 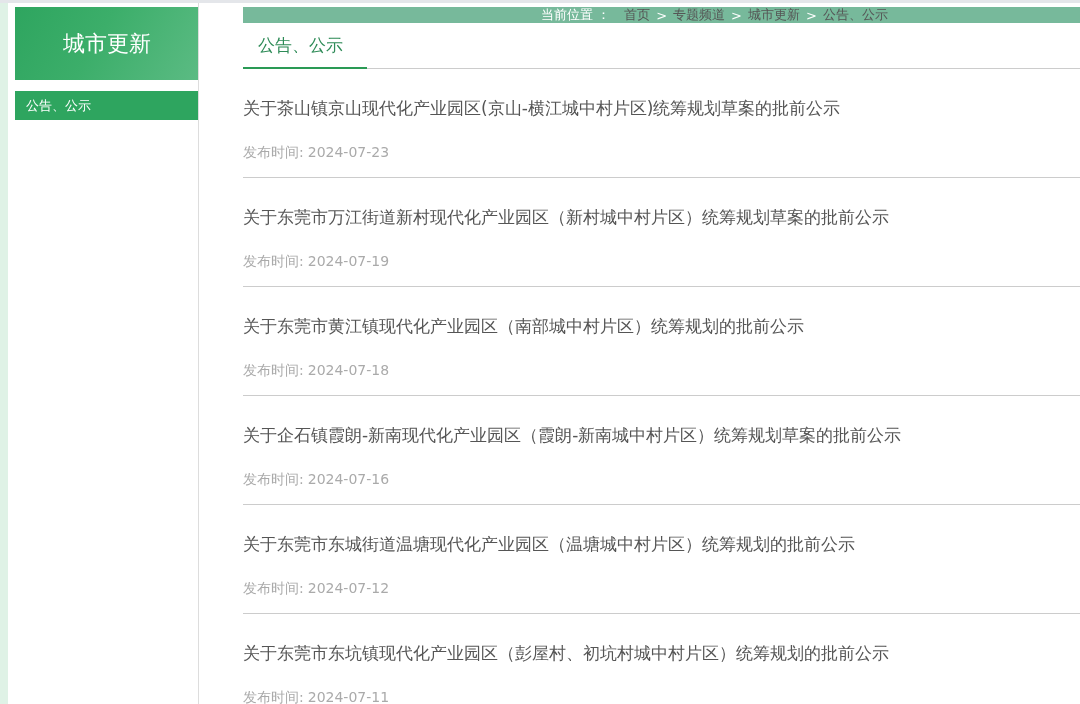 I want to click on publish-date: 2024-07-11, so click(x=348, y=696).